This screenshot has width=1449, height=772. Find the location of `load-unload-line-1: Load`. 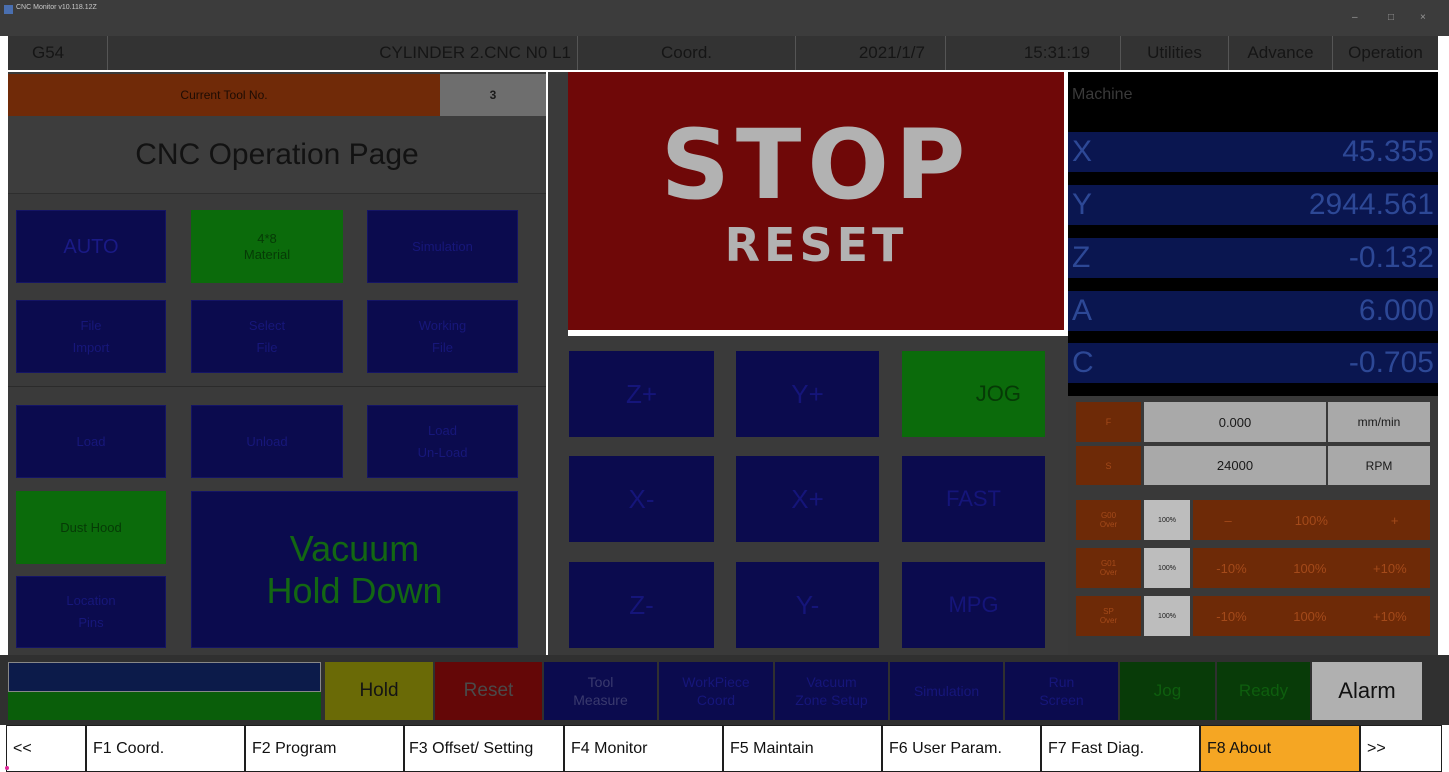

load-unload-line-1: Load is located at coordinates (442, 430).